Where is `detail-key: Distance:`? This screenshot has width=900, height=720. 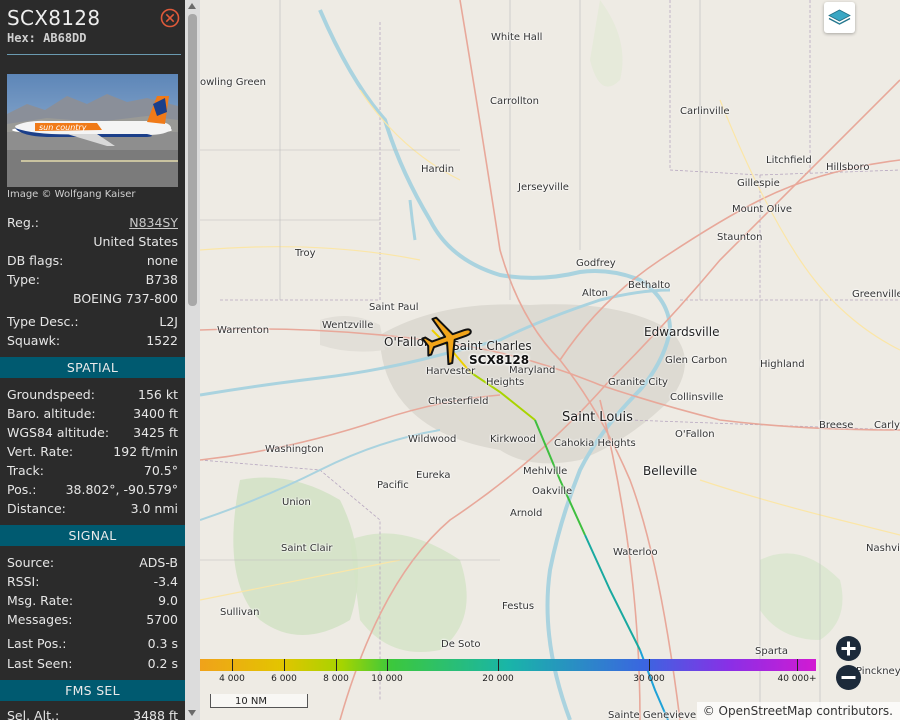
detail-key: Distance: is located at coordinates (36, 508).